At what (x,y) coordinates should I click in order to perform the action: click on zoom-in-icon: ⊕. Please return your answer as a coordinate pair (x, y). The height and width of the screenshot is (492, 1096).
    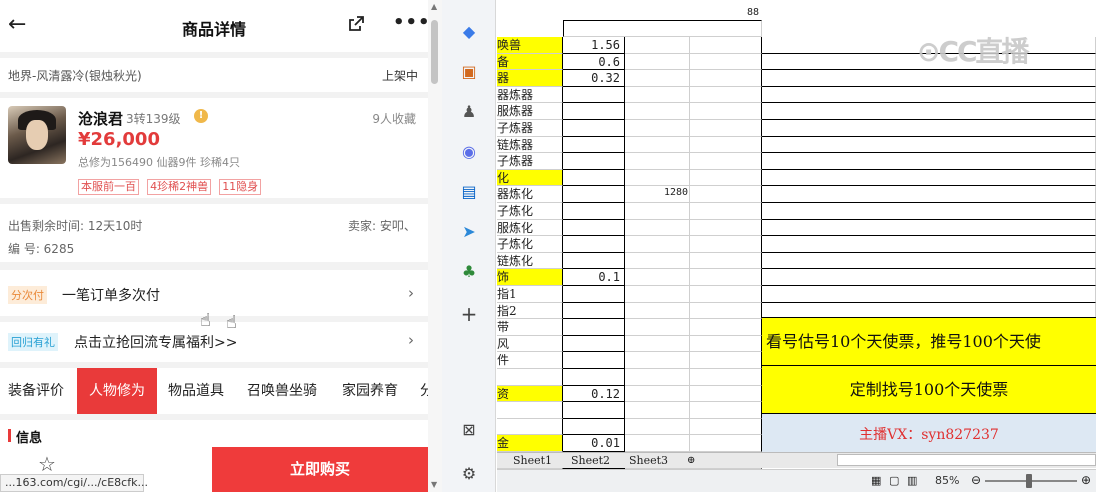
    Looking at the image, I should click on (1086, 480).